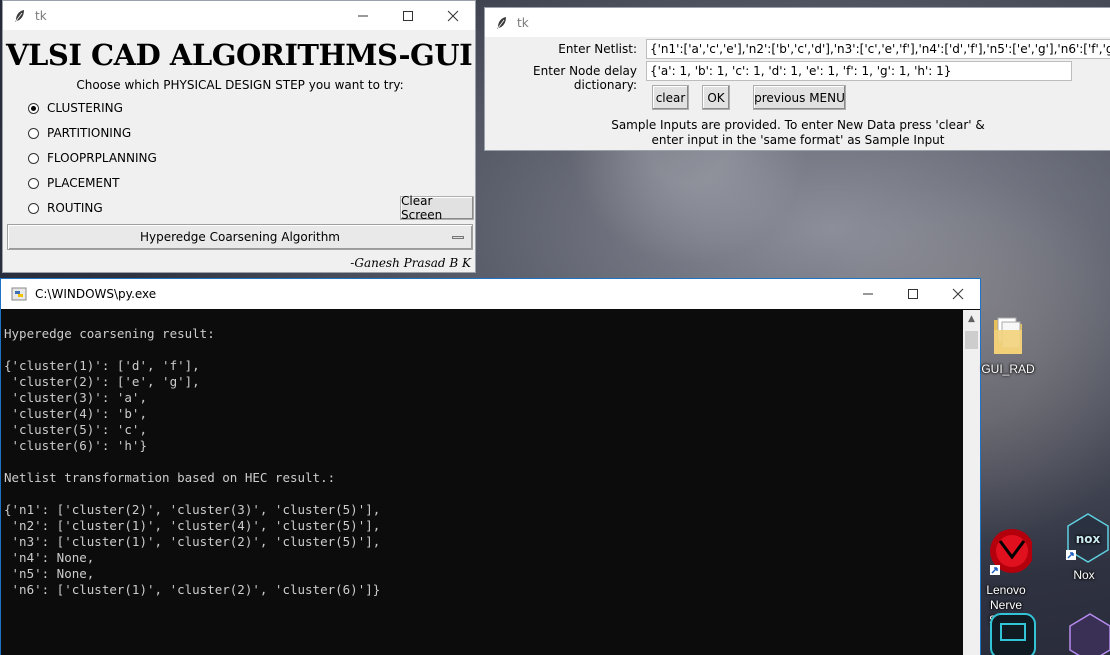 The image size is (1110, 655). I want to click on ok-button: OK, so click(716, 97).